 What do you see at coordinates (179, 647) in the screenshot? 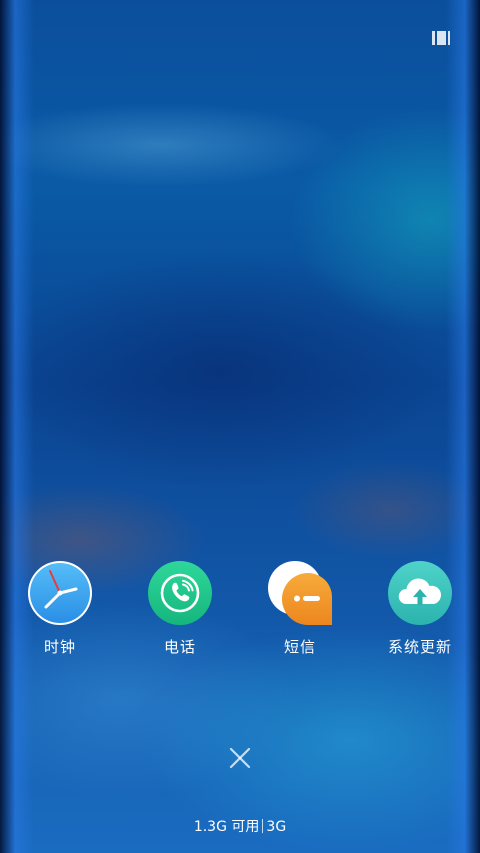
I see `app-label: 电话` at bounding box center [179, 647].